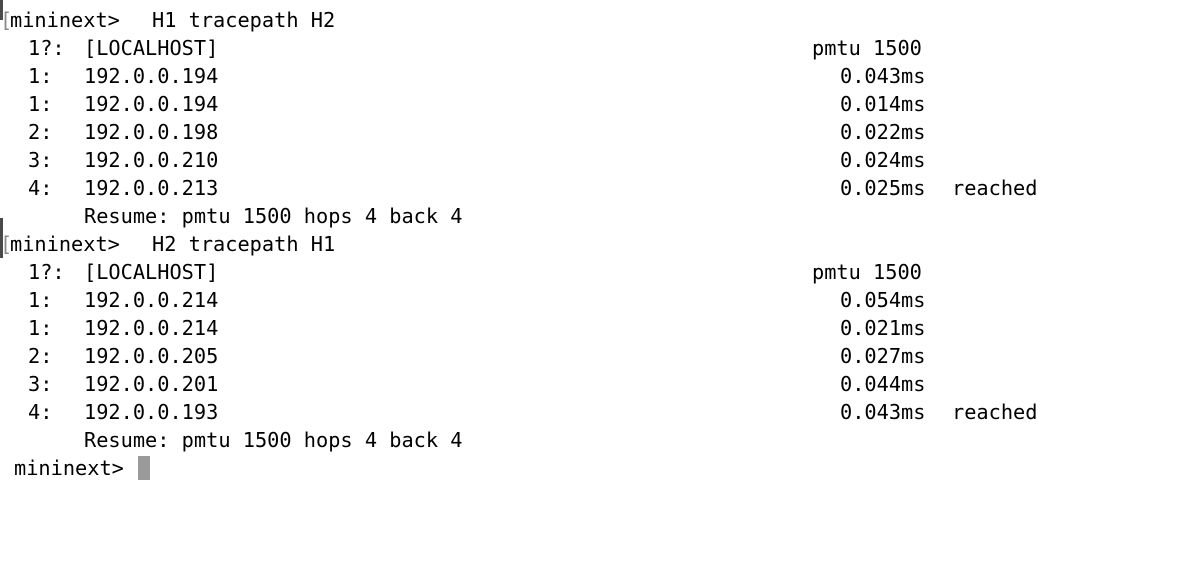 The image size is (1180, 566). What do you see at coordinates (590, 20) in the screenshot?
I see `command-line: [ mininext> H1 tracepath H2` at bounding box center [590, 20].